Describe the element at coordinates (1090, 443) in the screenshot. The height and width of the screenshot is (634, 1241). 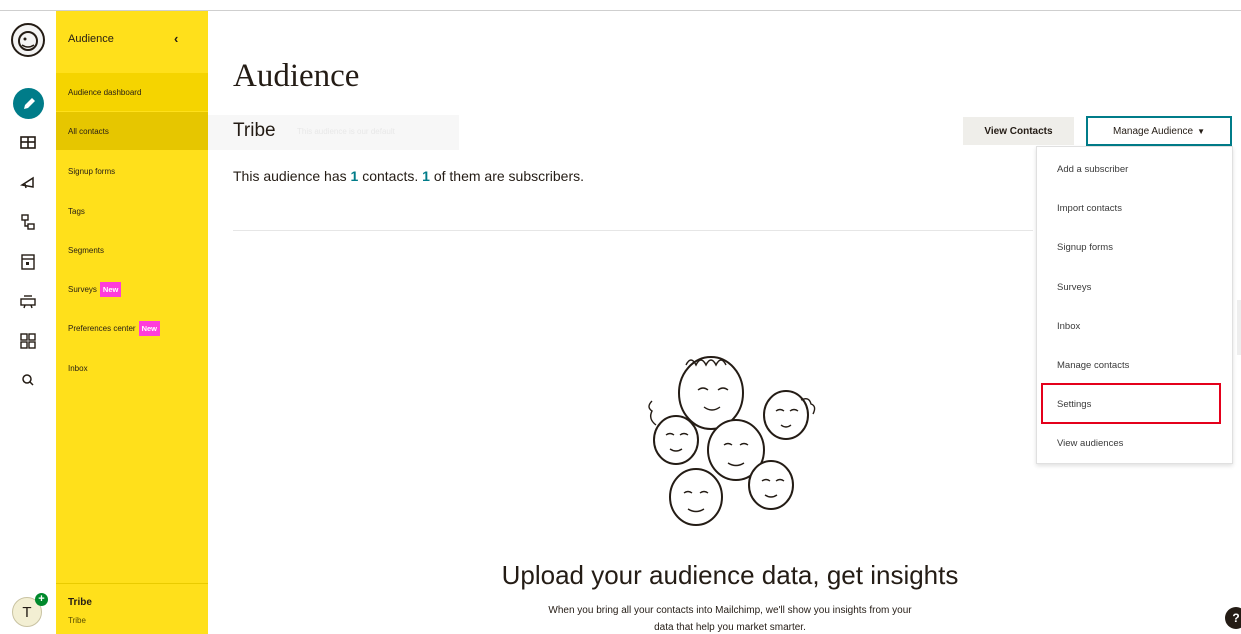
I see `menu-item-label: View audiences` at that location.